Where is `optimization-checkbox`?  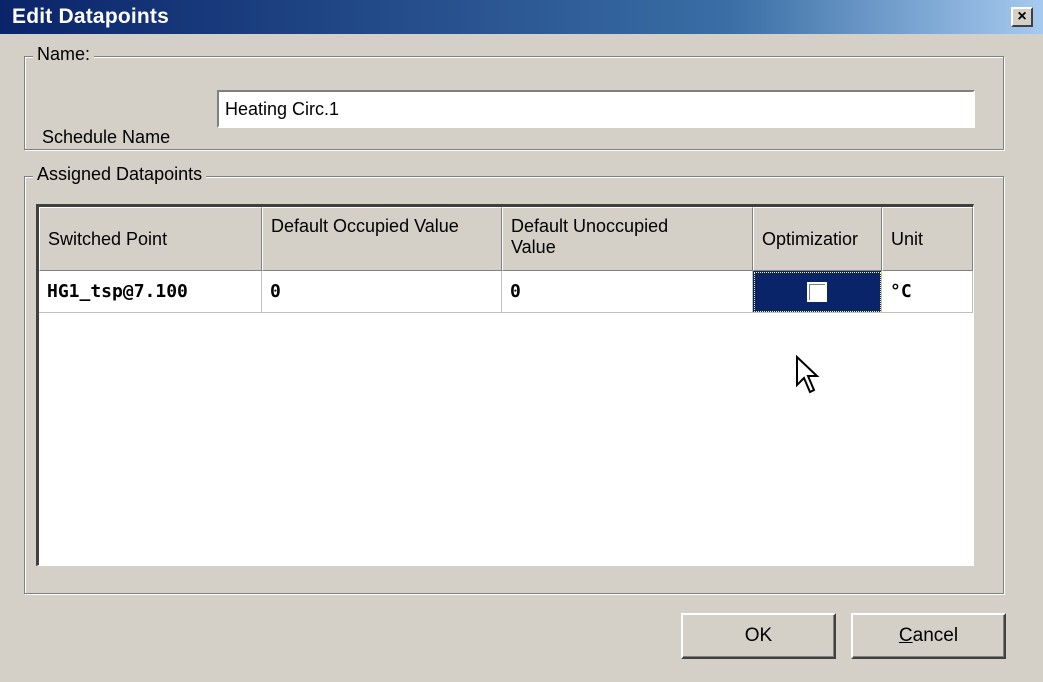 optimization-checkbox is located at coordinates (817, 291).